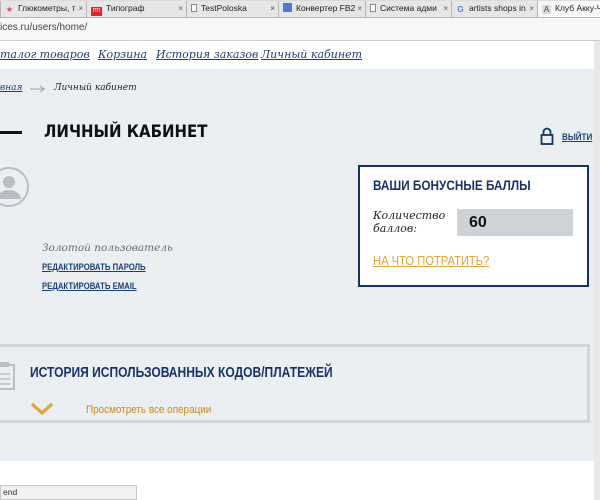  I want to click on logout-label: ВЫЙТИ, so click(577, 137).